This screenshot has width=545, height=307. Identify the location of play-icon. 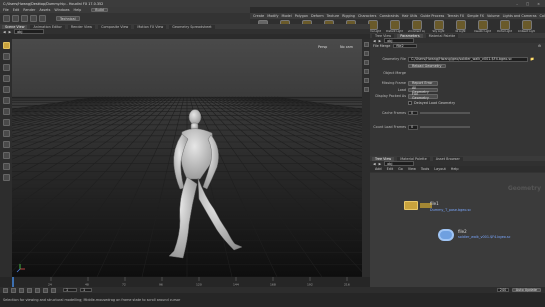
(37, 290).